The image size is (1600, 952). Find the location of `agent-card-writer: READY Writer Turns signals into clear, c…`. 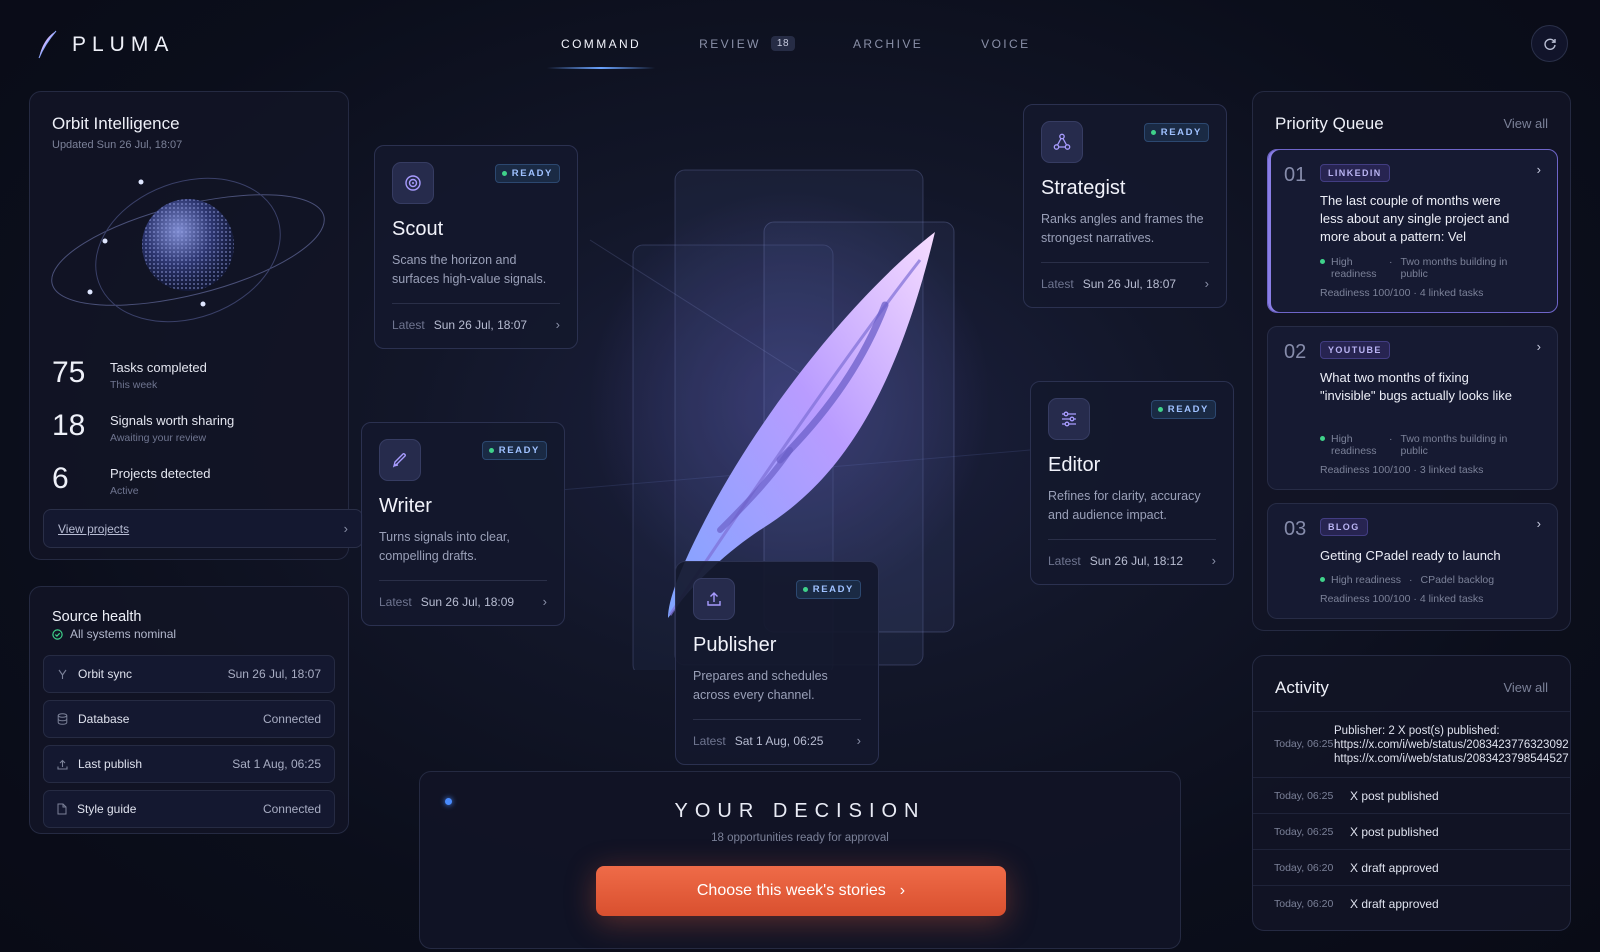

agent-card-writer: READY Writer Turns signals into clear, c… is located at coordinates (463, 524).